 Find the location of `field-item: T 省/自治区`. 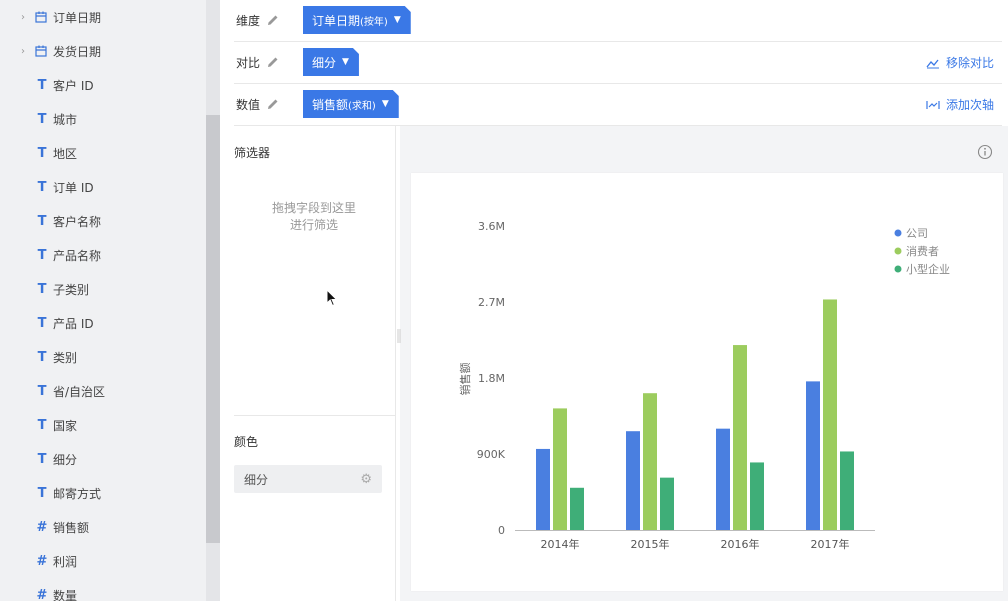

field-item: T 省/自治区 is located at coordinates (103, 391).